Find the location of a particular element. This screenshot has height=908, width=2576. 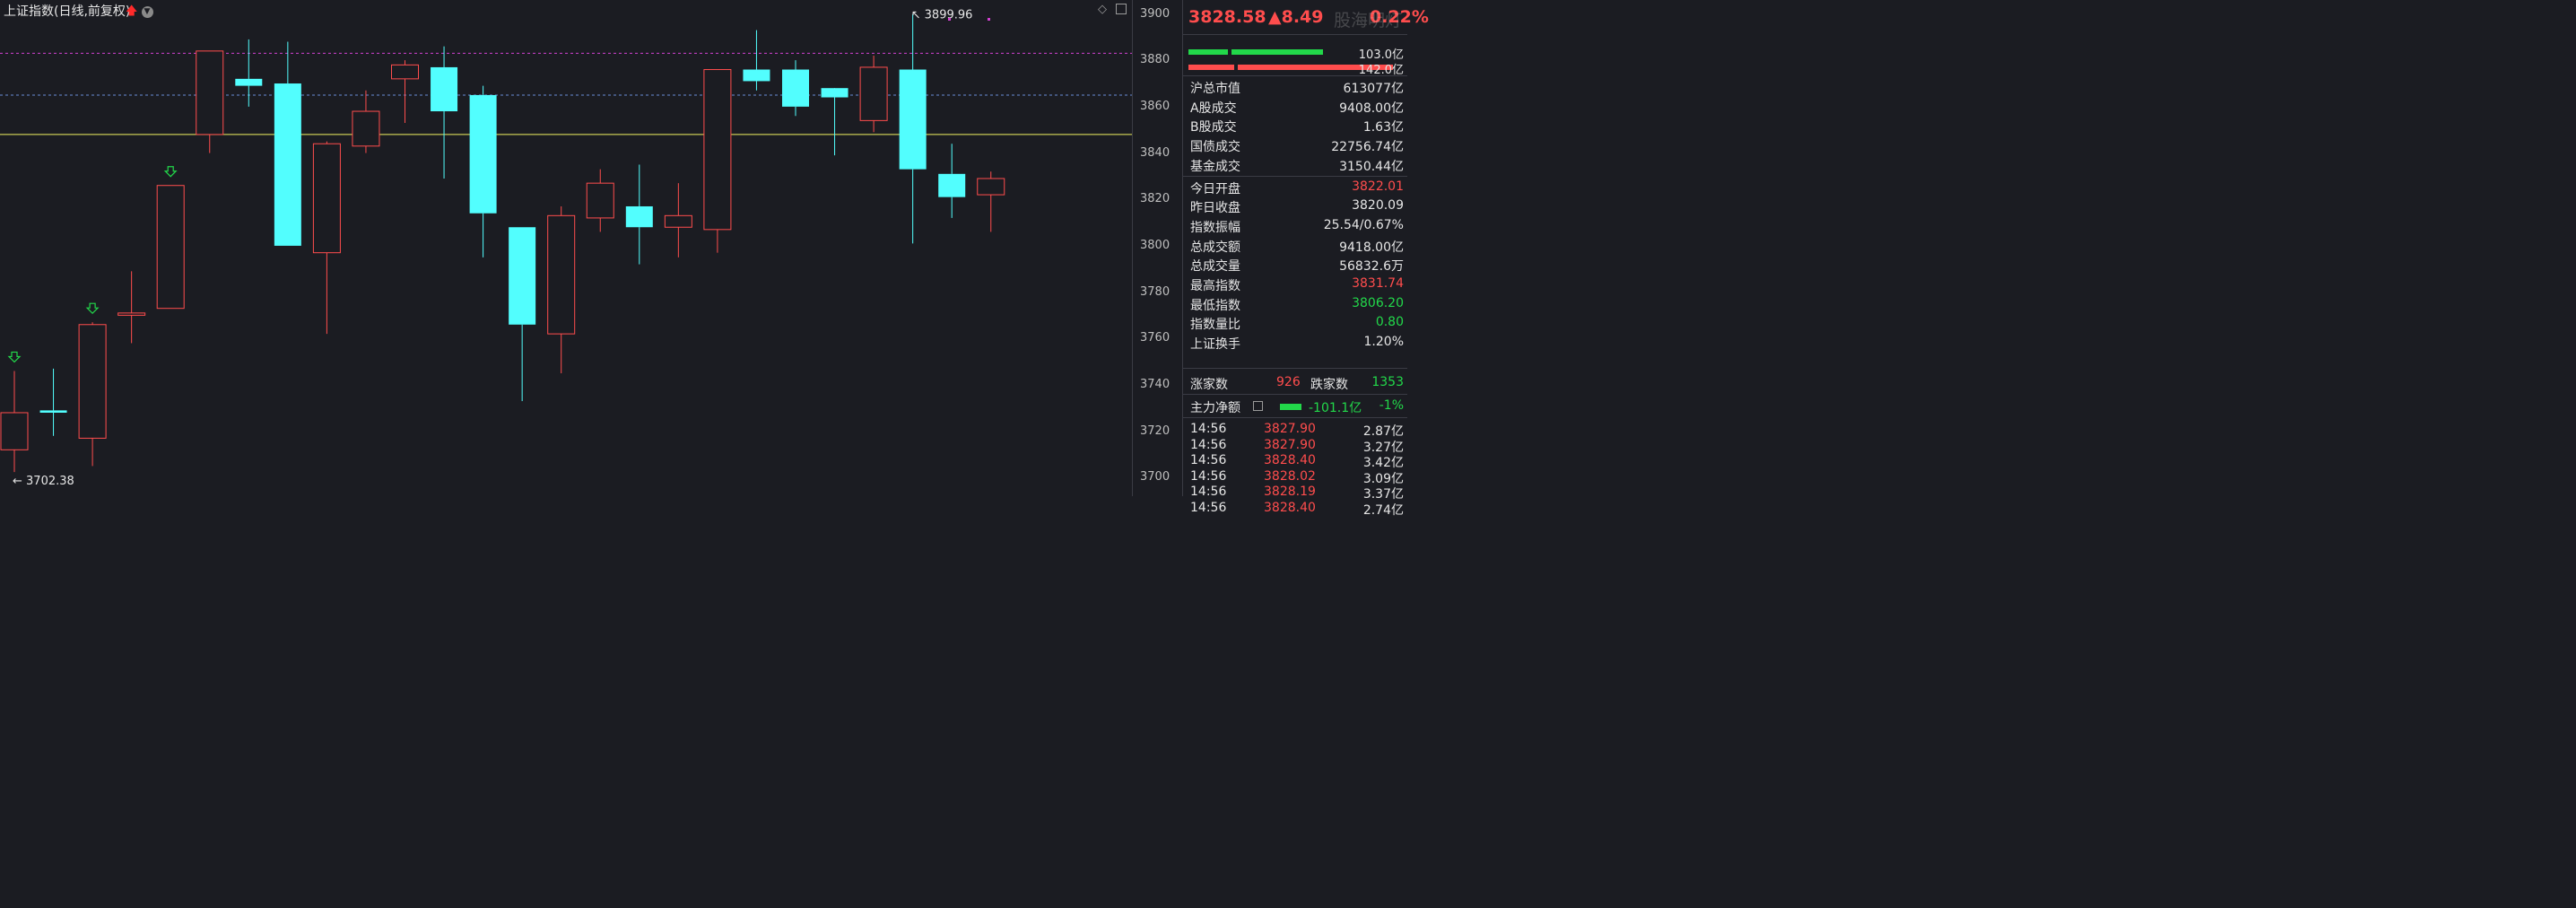

down-count-value: 1353 is located at coordinates (1387, 382).